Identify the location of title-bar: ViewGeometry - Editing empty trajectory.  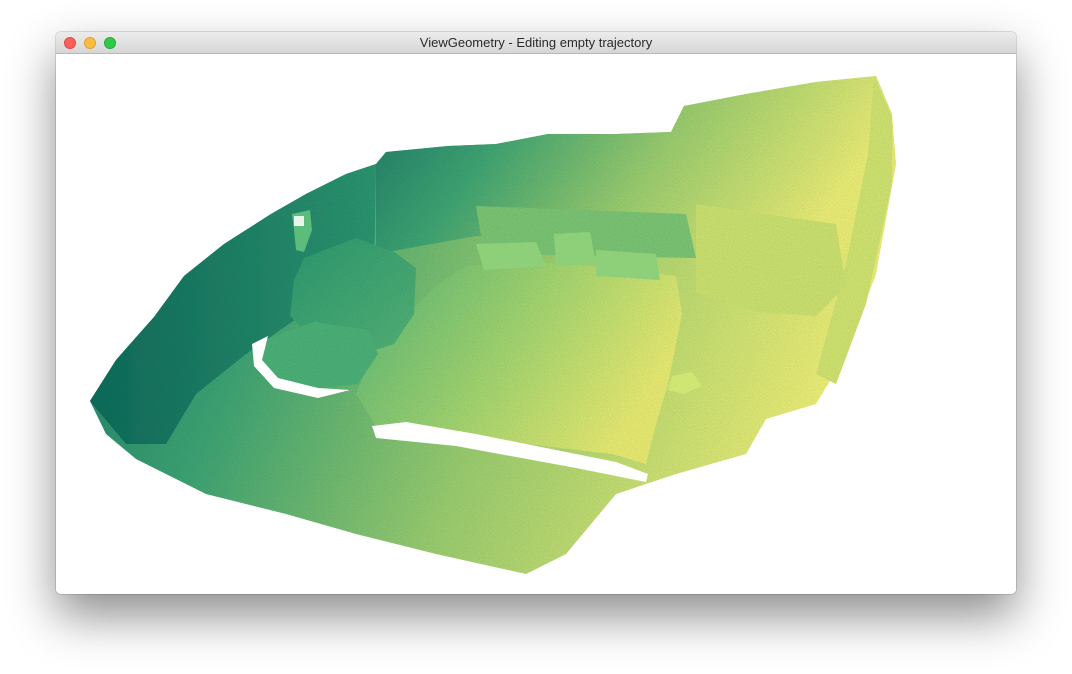
(536, 43).